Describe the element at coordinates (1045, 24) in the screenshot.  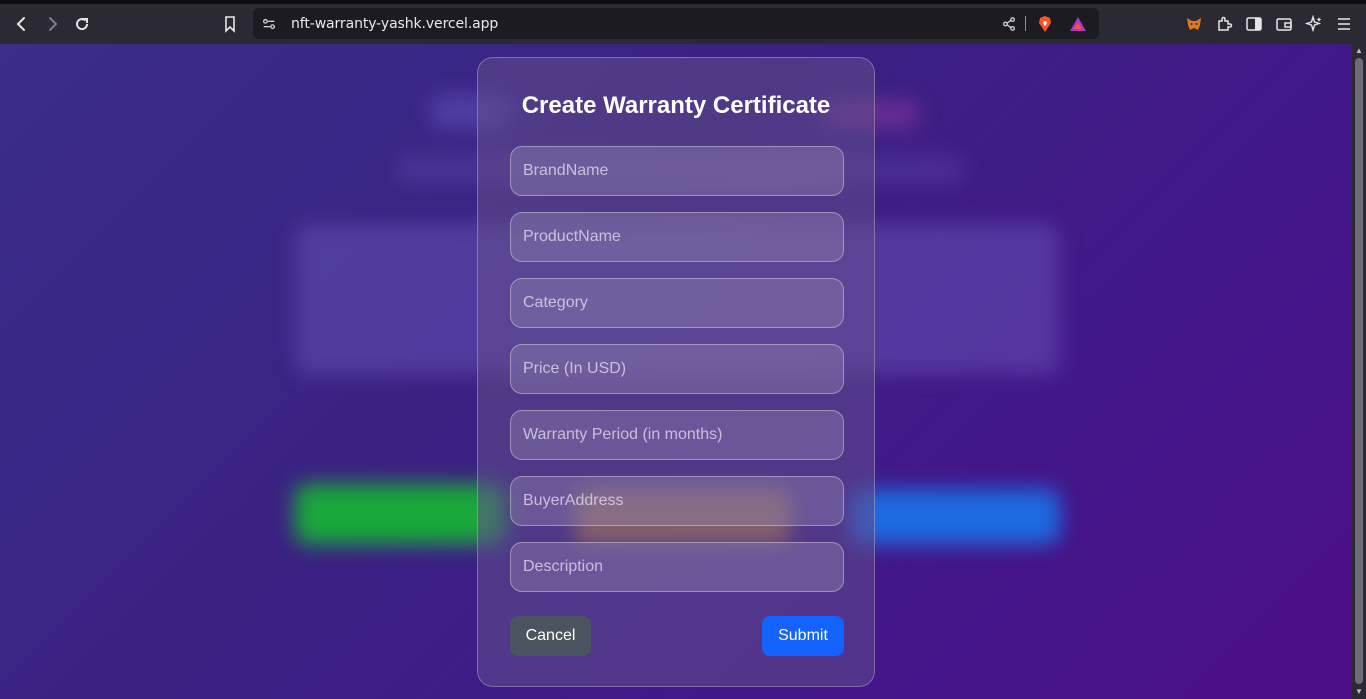
I see `brave-shields-icon` at that location.